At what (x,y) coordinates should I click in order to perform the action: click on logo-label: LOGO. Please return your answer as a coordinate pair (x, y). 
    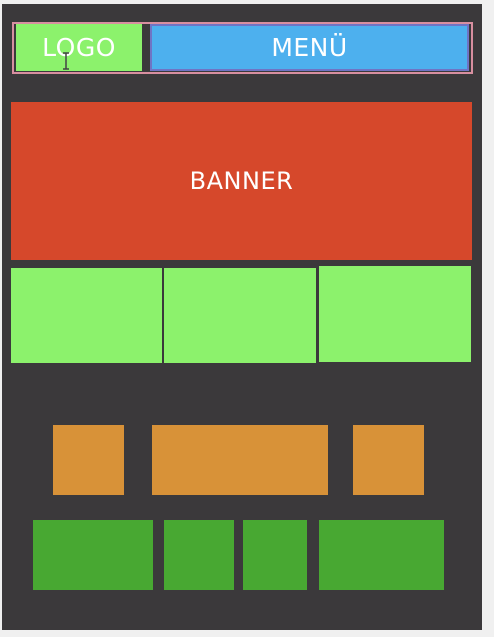
    Looking at the image, I should click on (79, 47).